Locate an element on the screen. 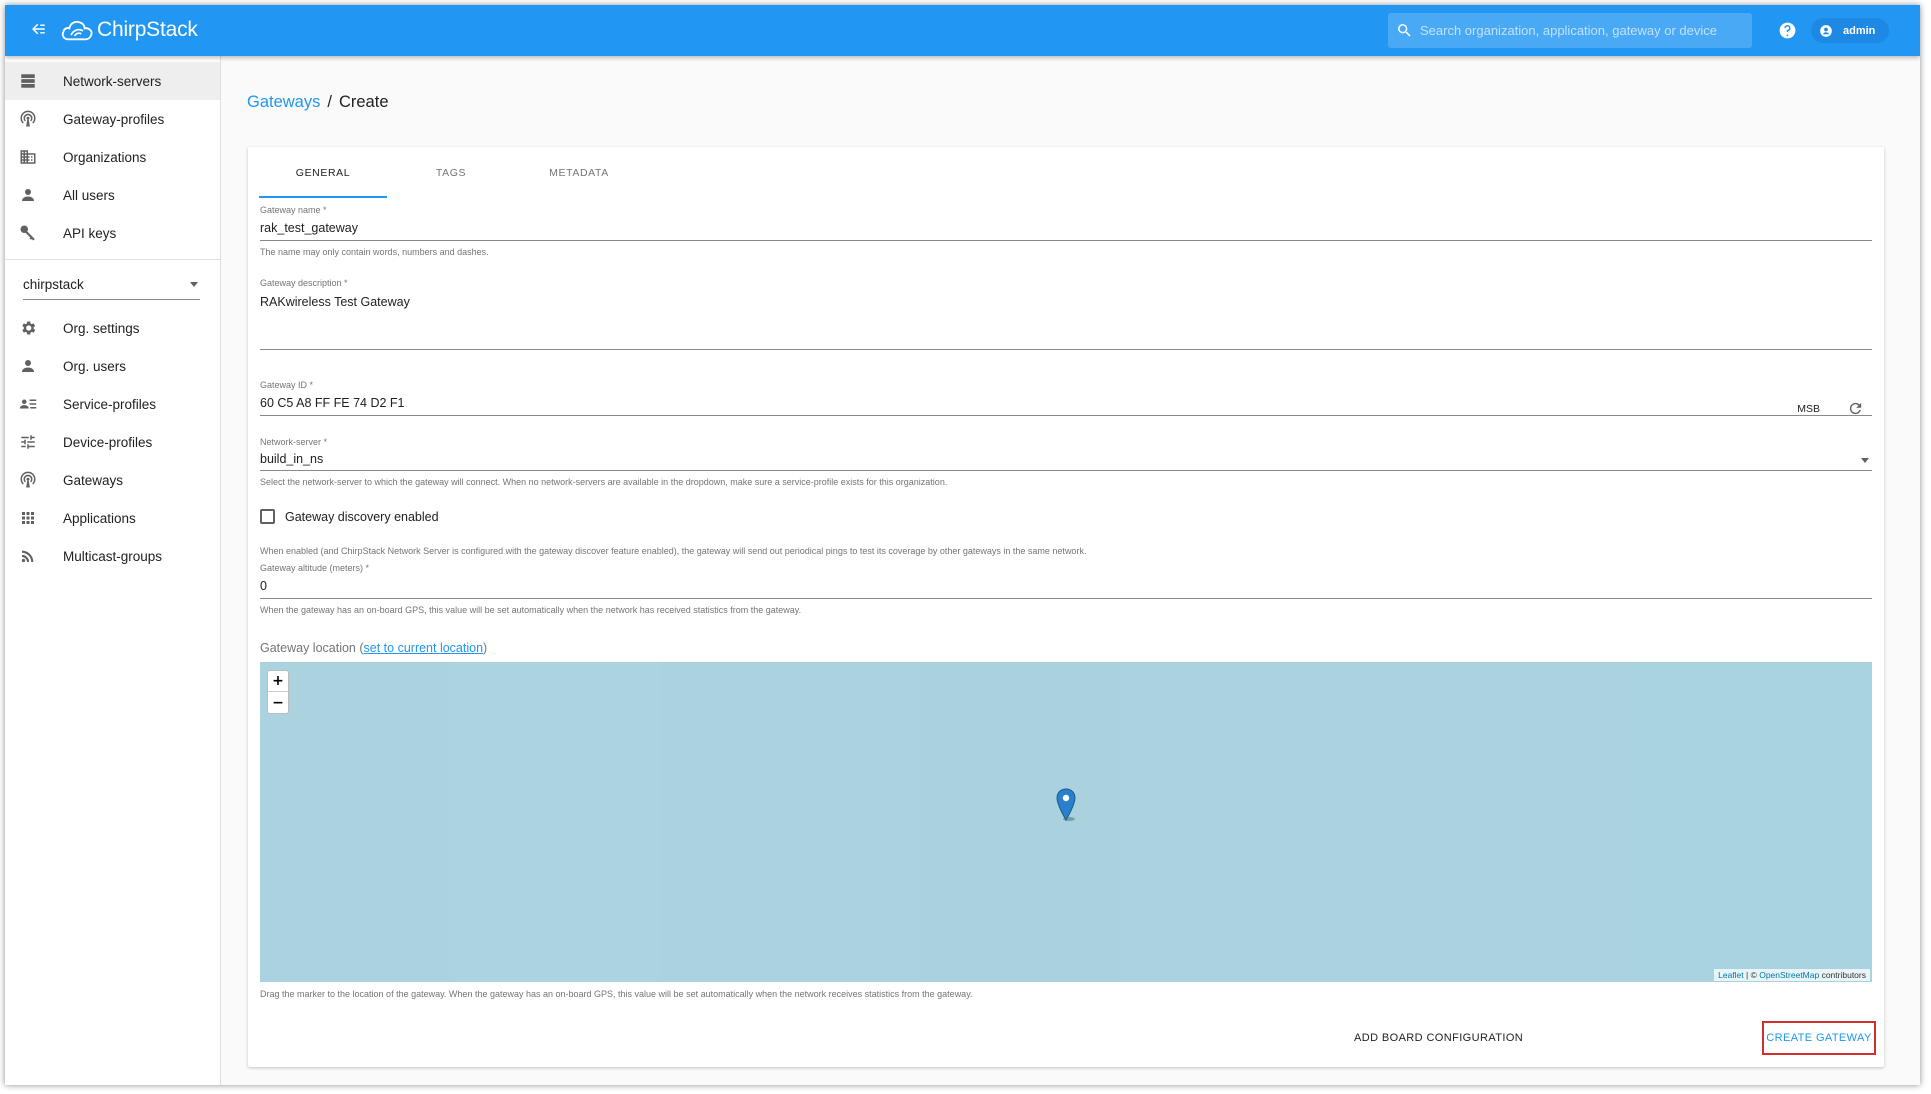  sidebar-item-label: All users is located at coordinates (89, 195).